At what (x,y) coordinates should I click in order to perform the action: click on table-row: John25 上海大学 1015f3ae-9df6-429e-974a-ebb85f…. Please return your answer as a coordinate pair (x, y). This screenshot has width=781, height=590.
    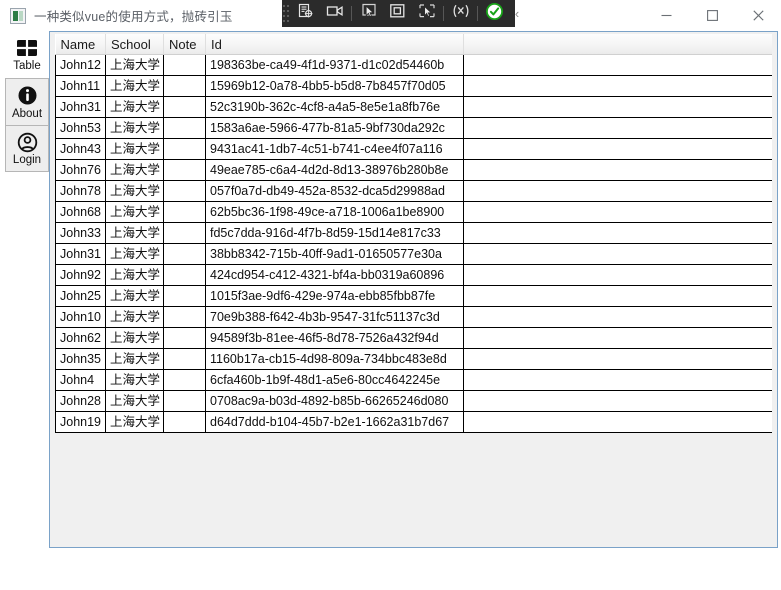
    Looking at the image, I should click on (413, 296).